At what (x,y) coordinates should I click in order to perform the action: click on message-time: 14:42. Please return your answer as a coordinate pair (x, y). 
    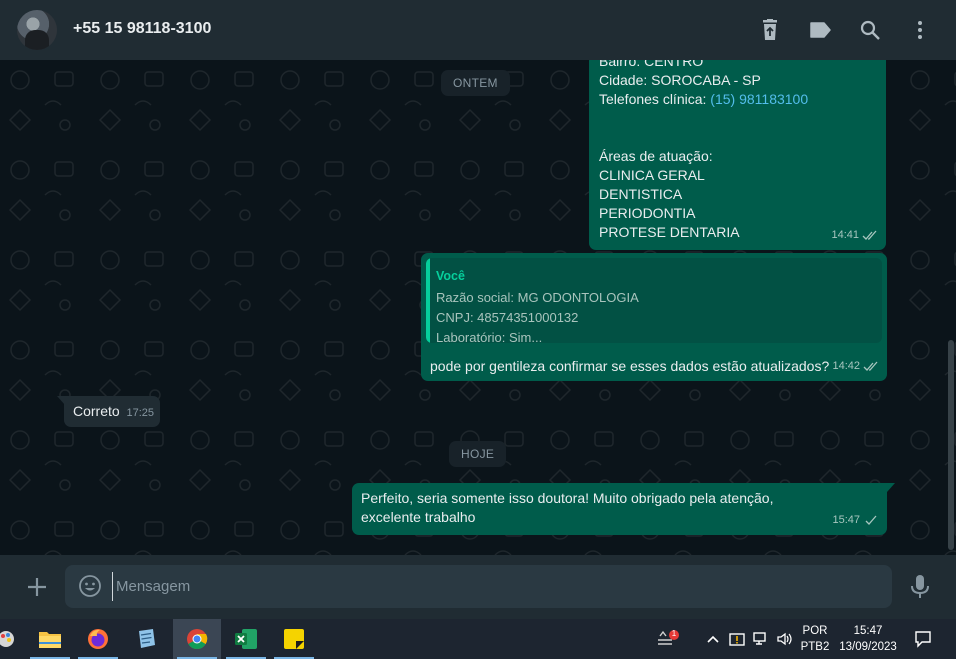
    Looking at the image, I should click on (846, 366).